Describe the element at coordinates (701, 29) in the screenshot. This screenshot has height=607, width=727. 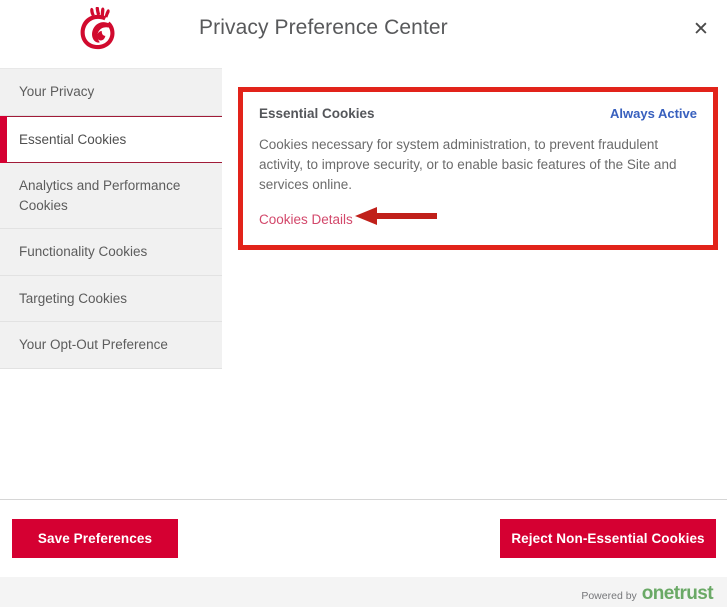
I see `close-icon: ✕` at that location.